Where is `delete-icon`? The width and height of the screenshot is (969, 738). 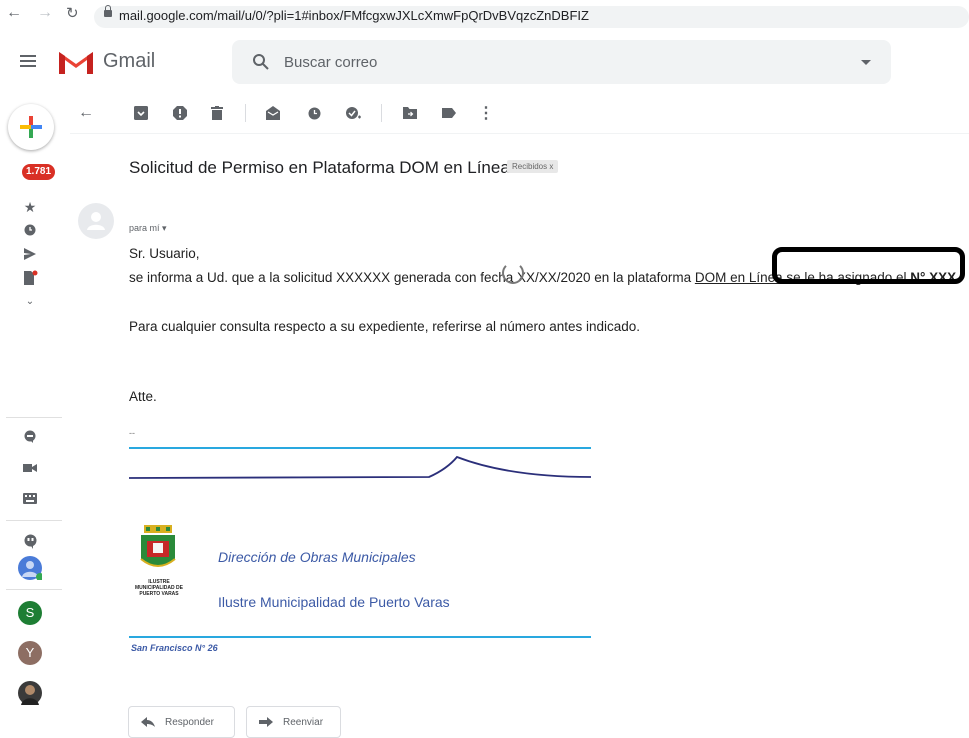 delete-icon is located at coordinates (217, 113).